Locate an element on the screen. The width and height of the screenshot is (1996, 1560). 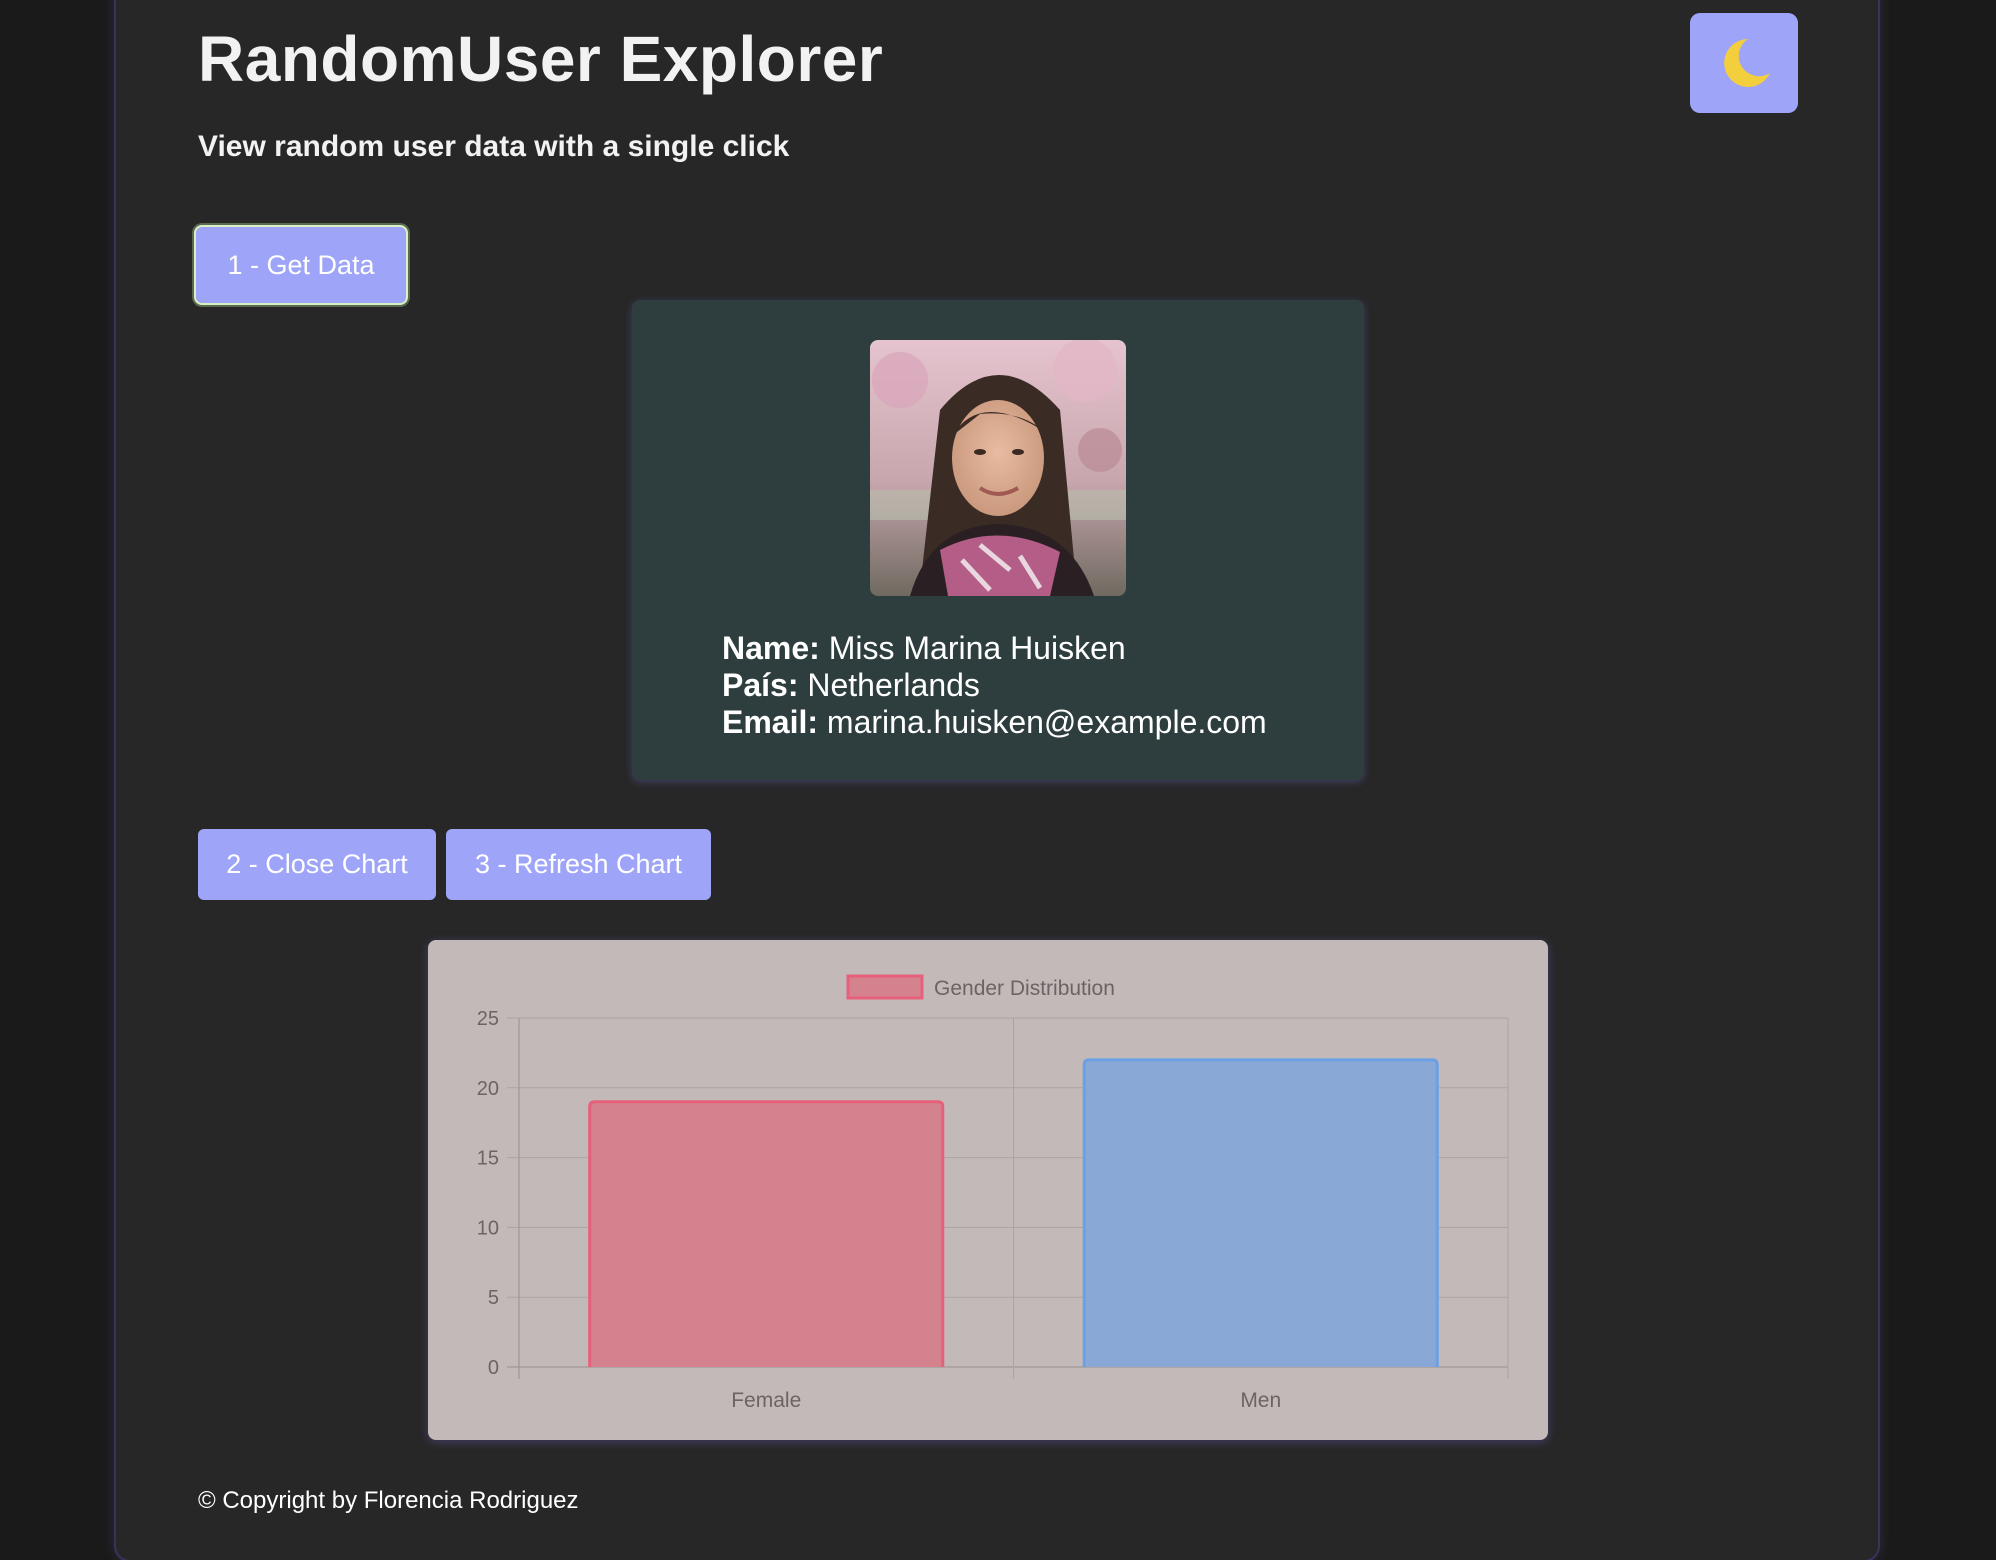
page-title: RandomUser Explorer is located at coordinates (541, 59).